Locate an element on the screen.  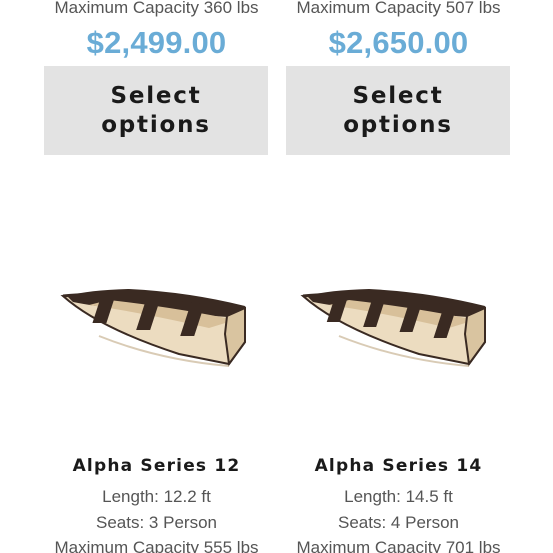
product-price: $2,499.00 is located at coordinates (156, 42).